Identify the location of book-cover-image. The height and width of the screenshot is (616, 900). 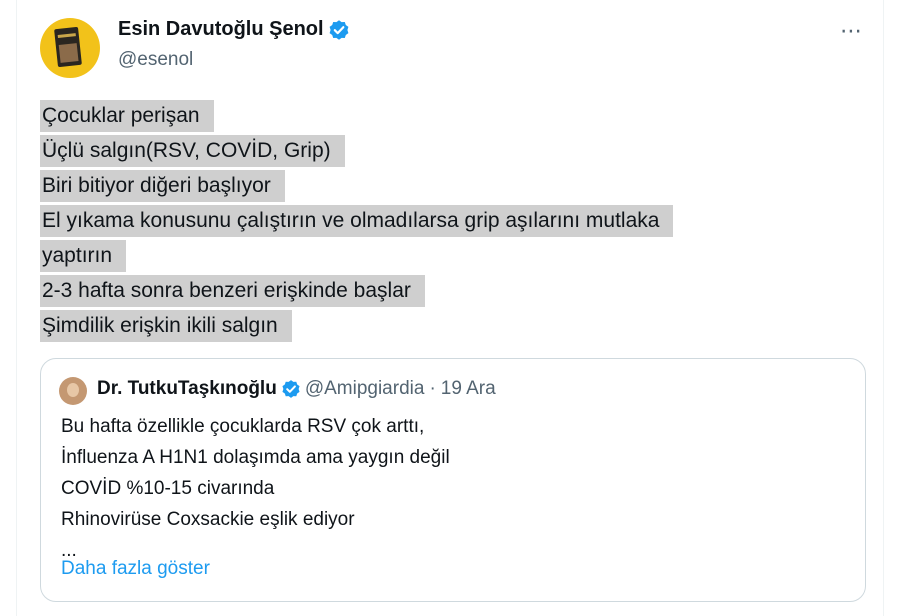
(68, 47).